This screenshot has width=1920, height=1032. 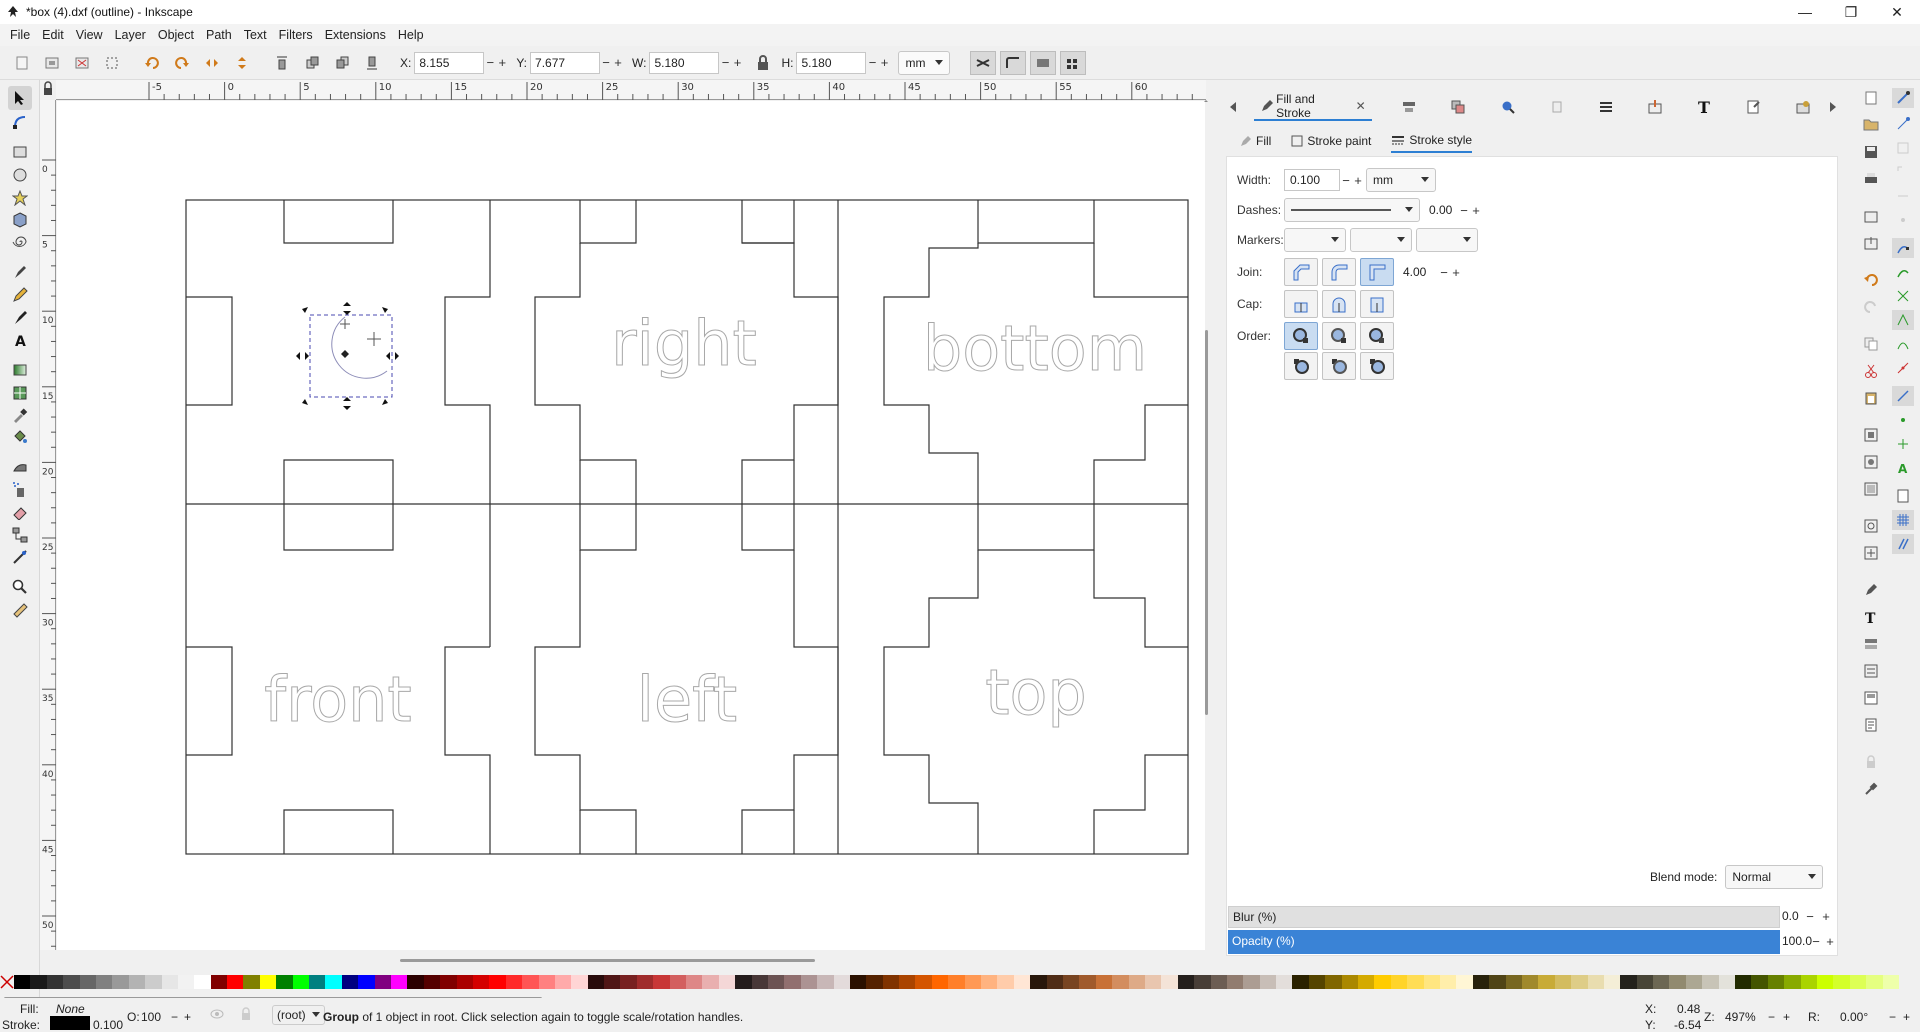 What do you see at coordinates (1797, 941) in the screenshot?
I see `opacity-value: 100.0` at bounding box center [1797, 941].